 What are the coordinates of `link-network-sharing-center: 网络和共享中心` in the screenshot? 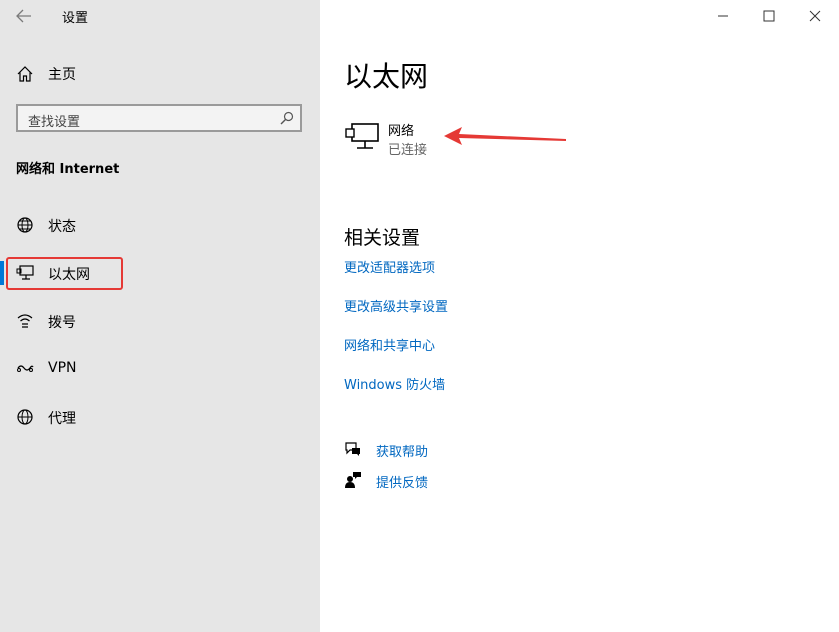 It's located at (389, 344).